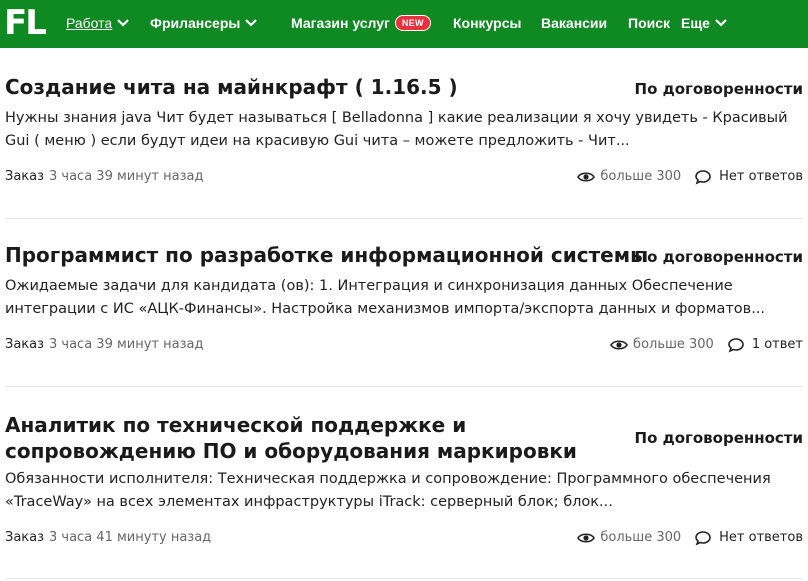 This screenshot has width=808, height=581. I want to click on nav-search: Поиск, so click(649, 24).